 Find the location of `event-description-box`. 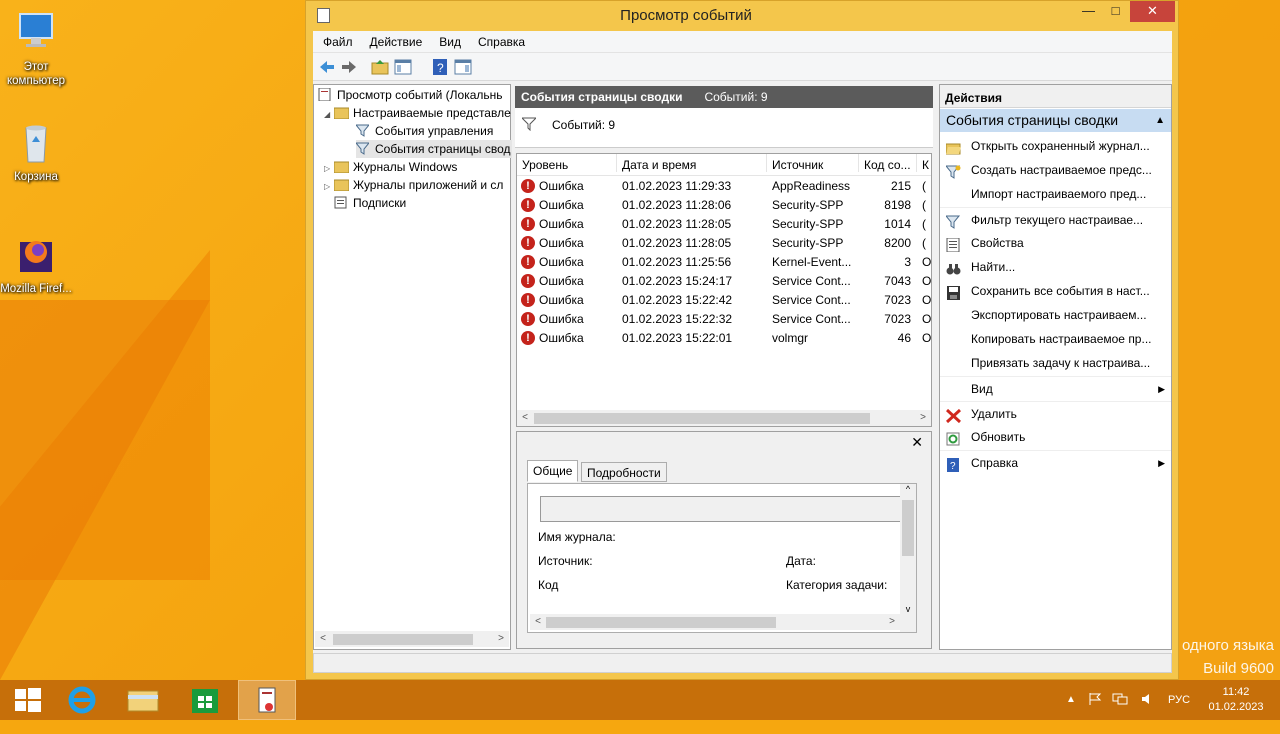

event-description-box is located at coordinates (721, 509).